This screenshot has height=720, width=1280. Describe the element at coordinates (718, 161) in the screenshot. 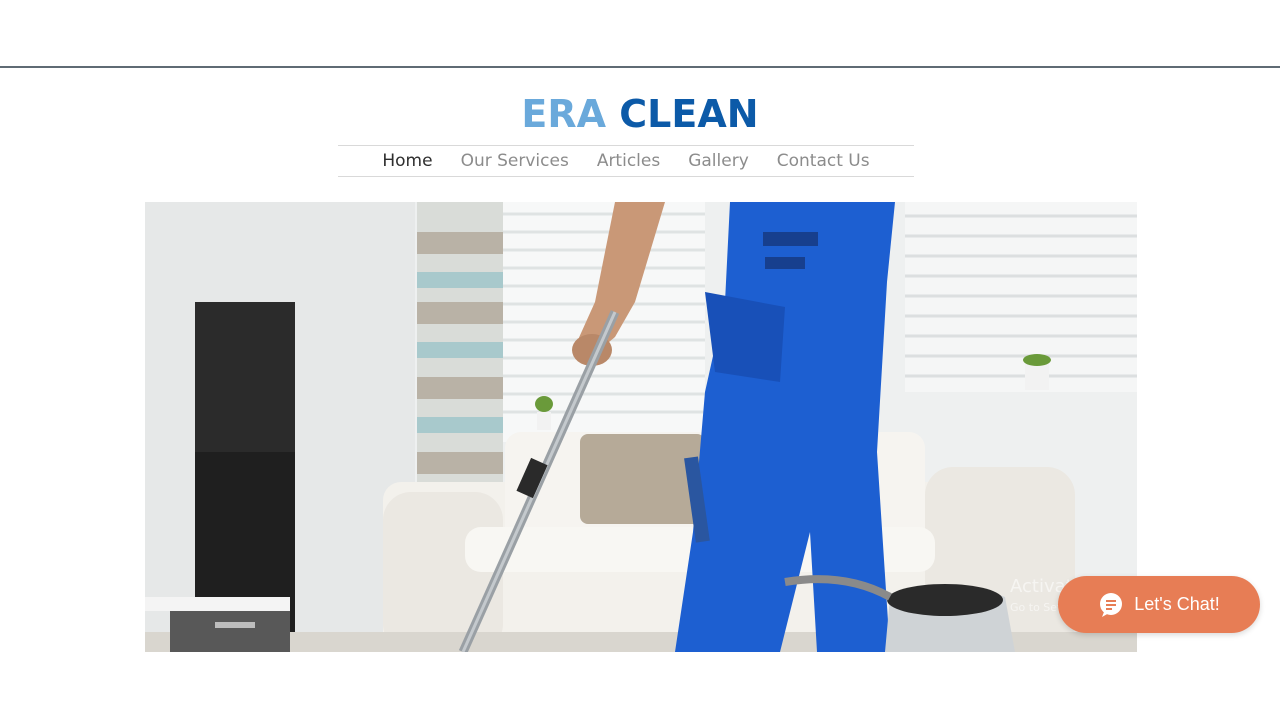

I see `nav-item-gallery: Gallery` at that location.